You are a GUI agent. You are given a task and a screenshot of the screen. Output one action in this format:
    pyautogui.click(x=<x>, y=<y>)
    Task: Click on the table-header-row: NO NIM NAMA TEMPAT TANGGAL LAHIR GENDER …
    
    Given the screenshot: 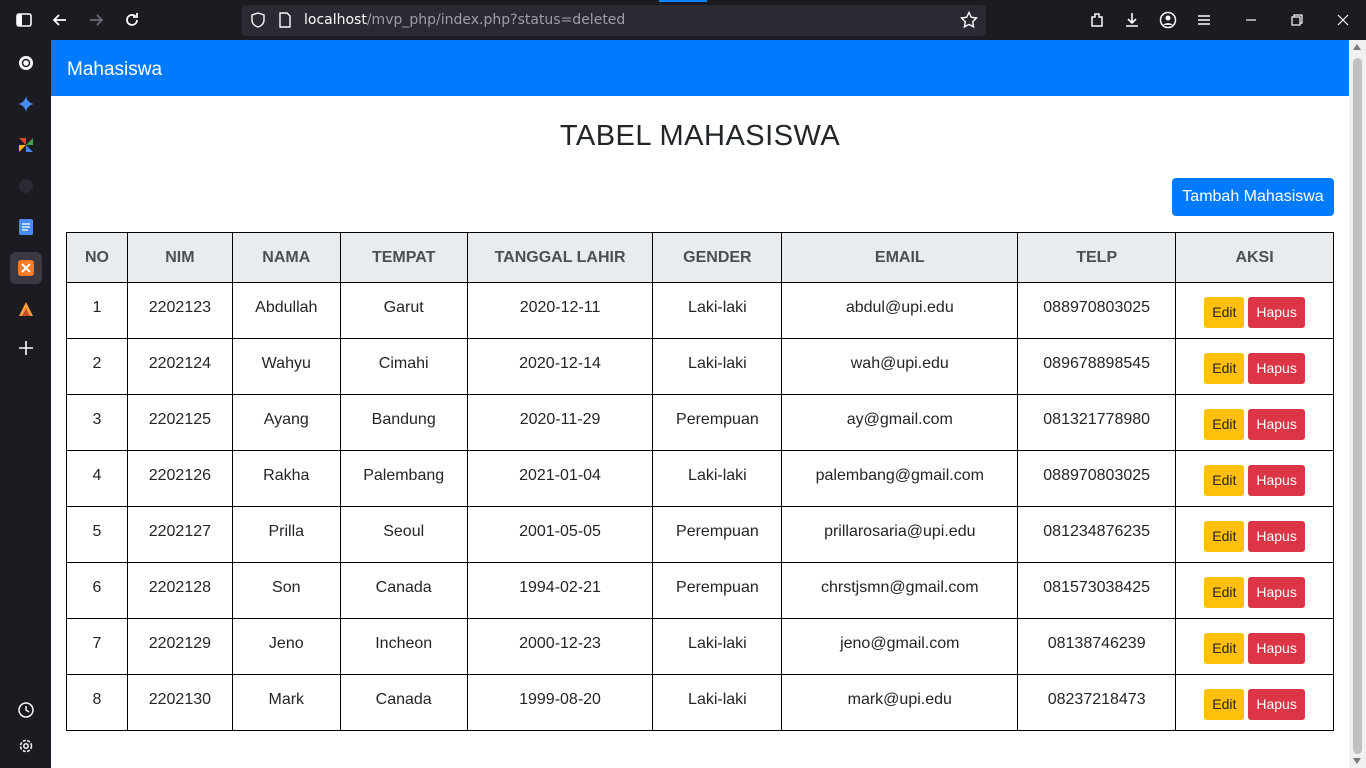 What is the action you would take?
    pyautogui.click(x=700, y=257)
    